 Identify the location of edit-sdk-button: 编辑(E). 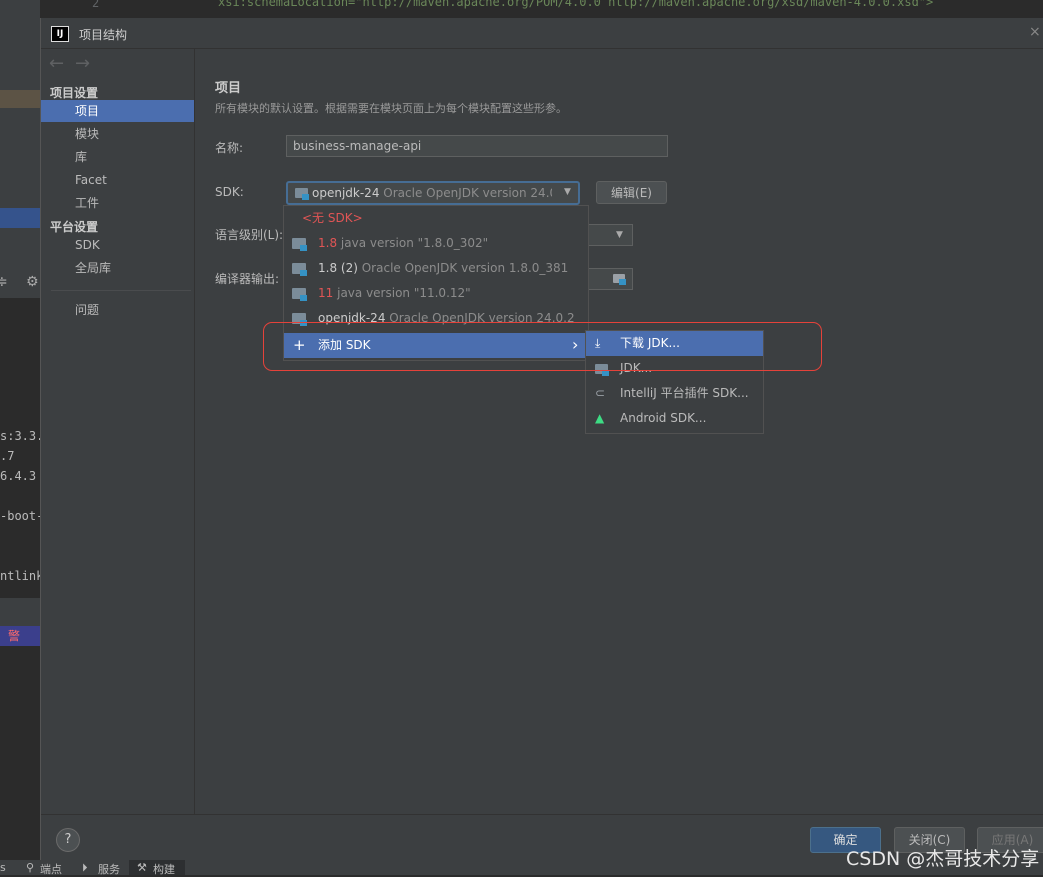
(631, 192).